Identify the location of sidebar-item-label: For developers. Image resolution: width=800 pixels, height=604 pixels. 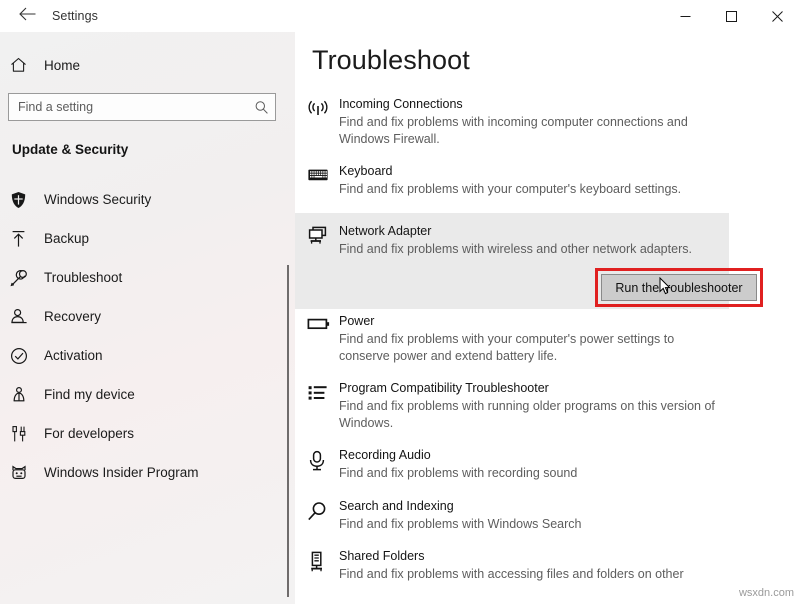
(89, 433).